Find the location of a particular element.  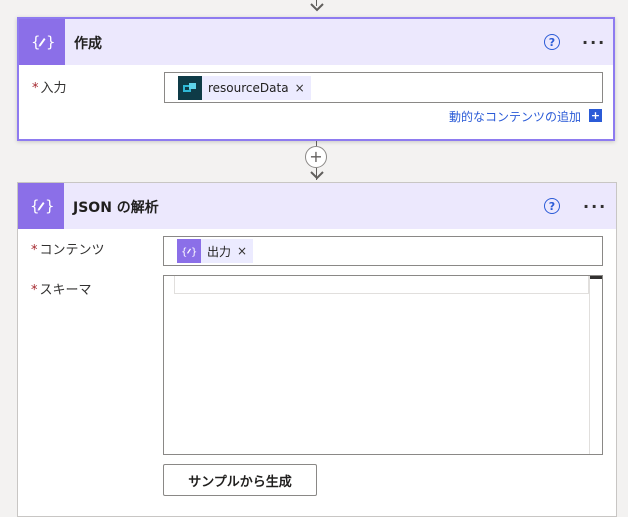

generate-from-sample-button: サンプルから生成 is located at coordinates (240, 480).